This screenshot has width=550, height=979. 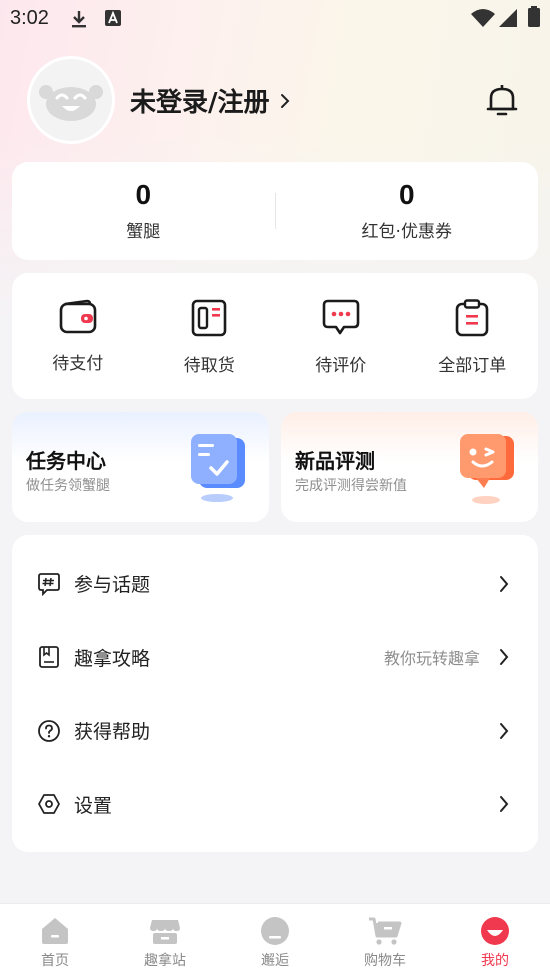 I want to click on task-center-subtitle: 做任务领蟹腿, so click(x=68, y=486).